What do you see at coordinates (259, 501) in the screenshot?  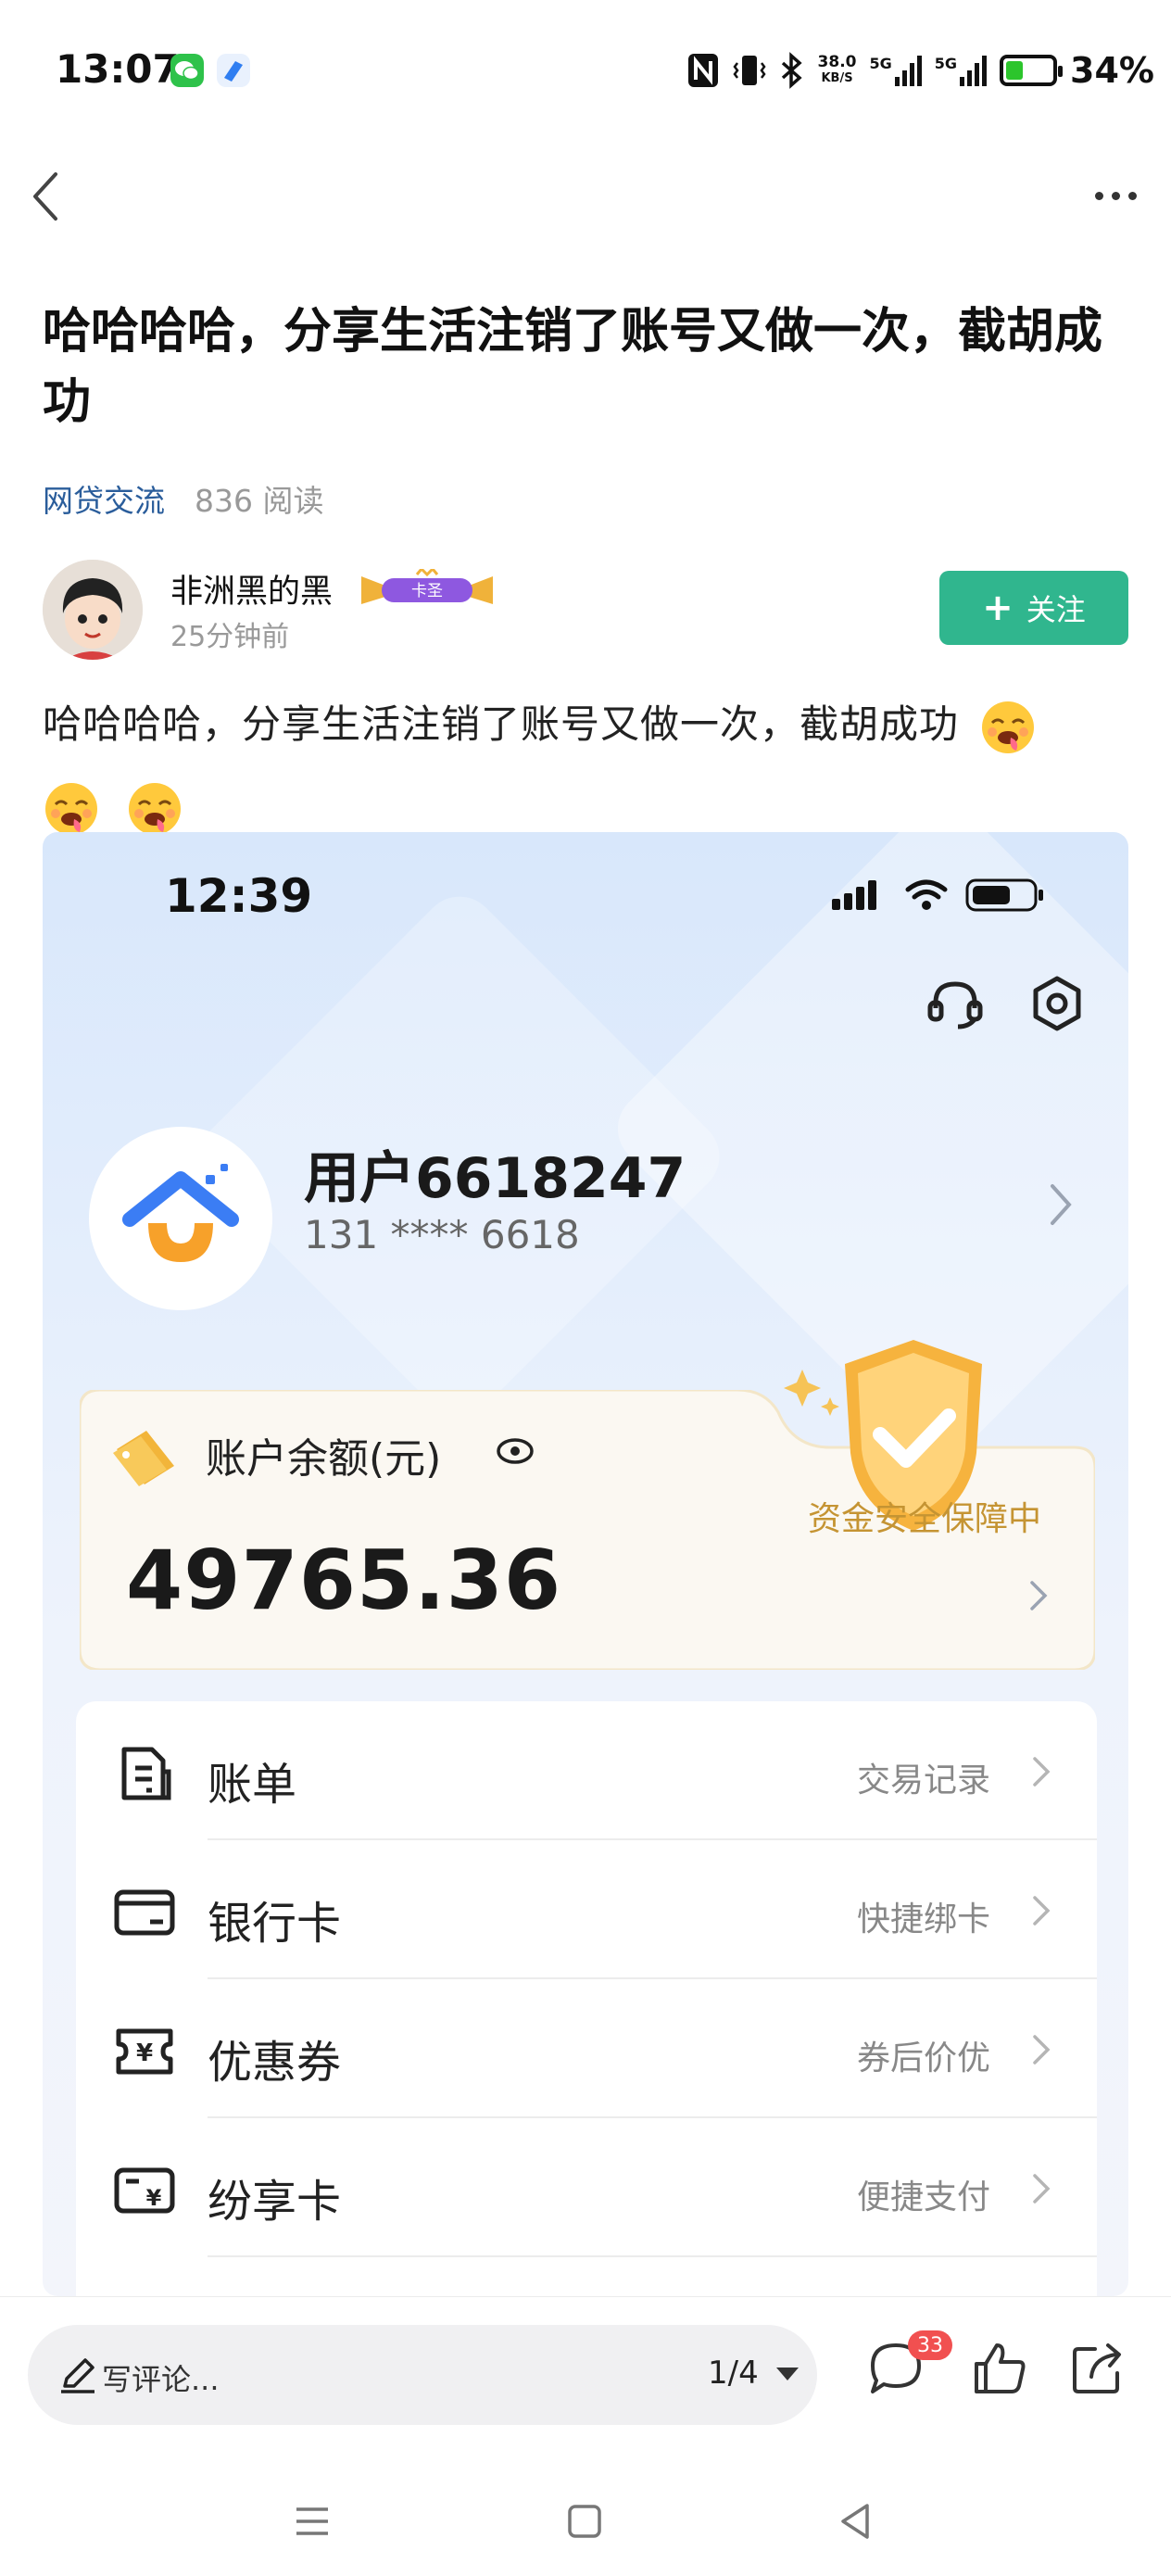 I see `read-count: 836 阅读` at bounding box center [259, 501].